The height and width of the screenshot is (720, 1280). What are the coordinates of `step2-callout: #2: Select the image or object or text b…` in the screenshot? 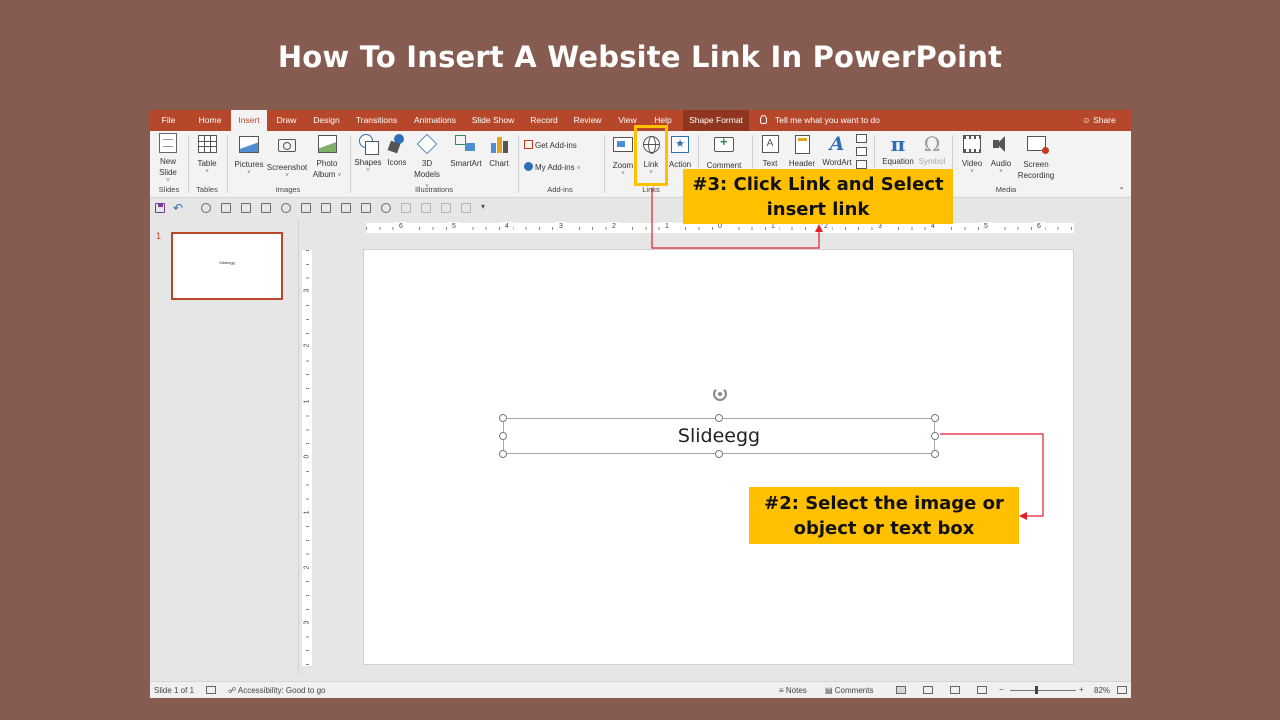 It's located at (884, 515).